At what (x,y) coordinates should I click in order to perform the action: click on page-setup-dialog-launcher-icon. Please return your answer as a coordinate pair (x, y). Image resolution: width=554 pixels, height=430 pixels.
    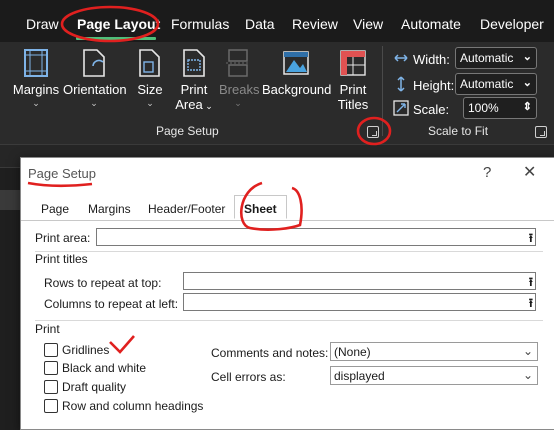
    Looking at the image, I should click on (373, 132).